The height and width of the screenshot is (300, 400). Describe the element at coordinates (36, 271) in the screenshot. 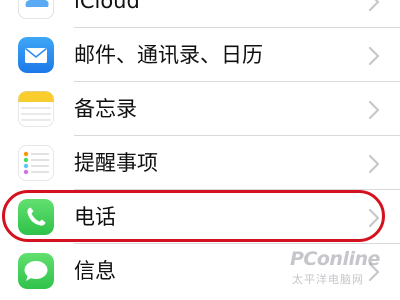

I see `messages-icon` at that location.